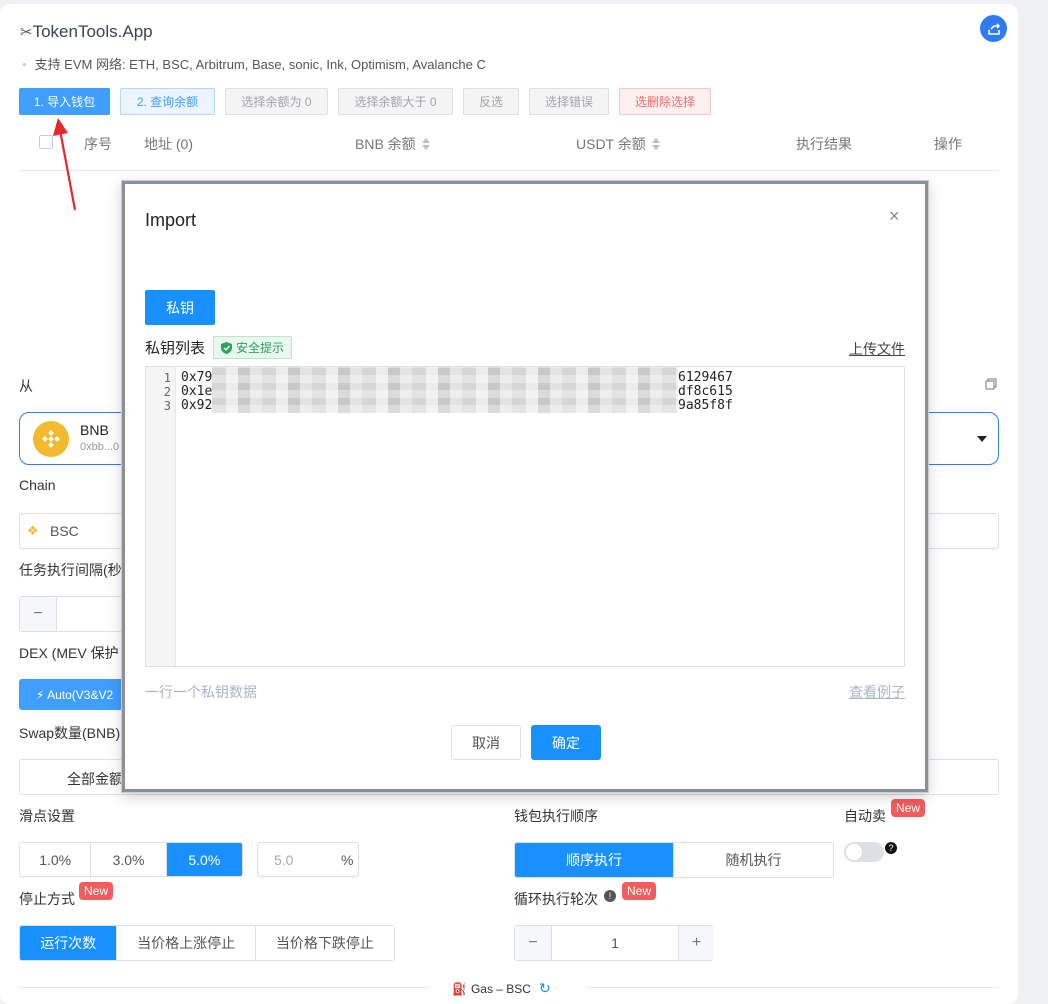 This screenshot has height=1004, width=1048. What do you see at coordinates (51, 439) in the screenshot?
I see `bnb-logo-icon` at bounding box center [51, 439].